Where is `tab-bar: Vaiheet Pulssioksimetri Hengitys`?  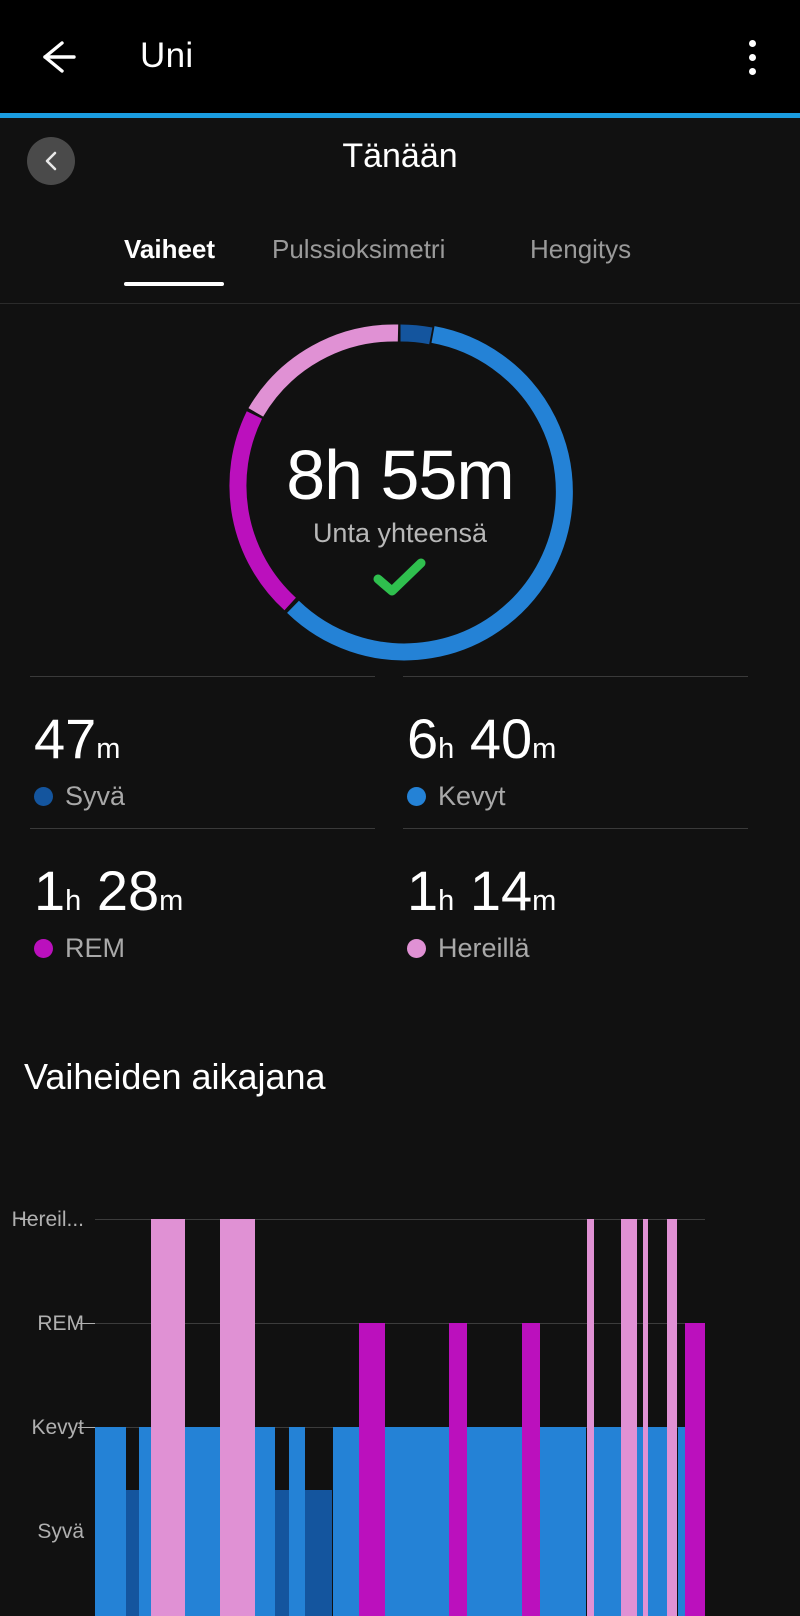
tab-bar: Vaiheet Pulssioksimetri Hengitys is located at coordinates (400, 263).